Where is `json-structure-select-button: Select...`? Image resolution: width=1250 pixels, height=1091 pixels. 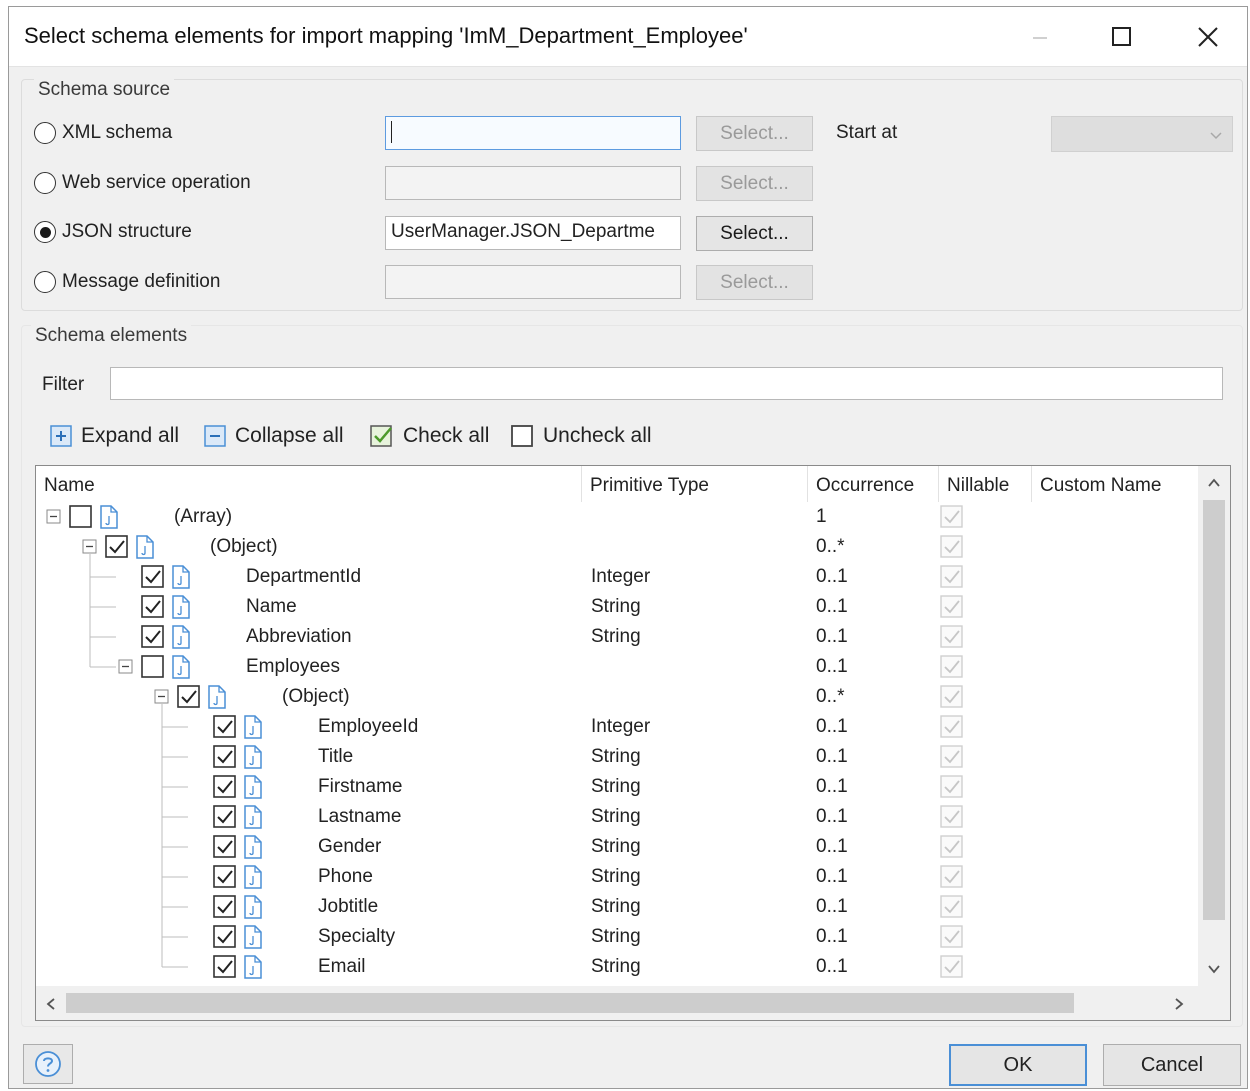 json-structure-select-button: Select... is located at coordinates (754, 233).